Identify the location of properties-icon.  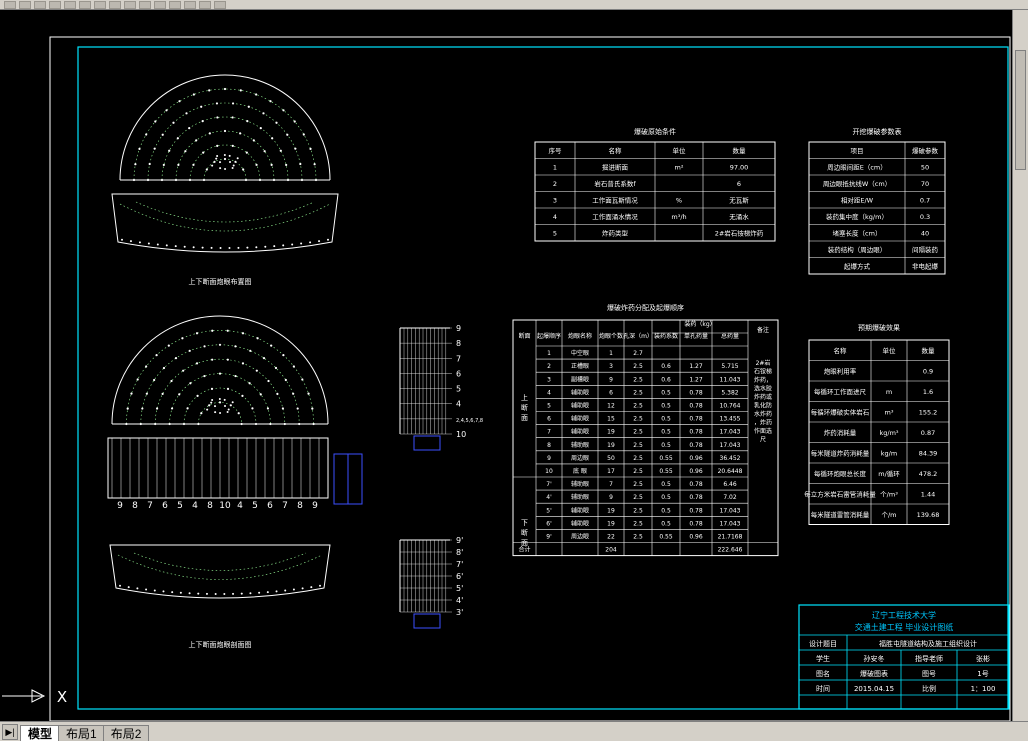
(220, 4).